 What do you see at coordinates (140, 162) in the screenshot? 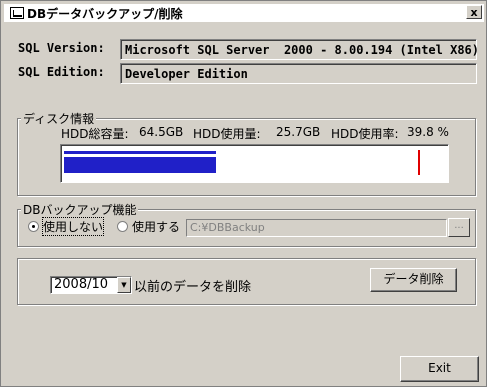
I see `hdd-usage-fill` at bounding box center [140, 162].